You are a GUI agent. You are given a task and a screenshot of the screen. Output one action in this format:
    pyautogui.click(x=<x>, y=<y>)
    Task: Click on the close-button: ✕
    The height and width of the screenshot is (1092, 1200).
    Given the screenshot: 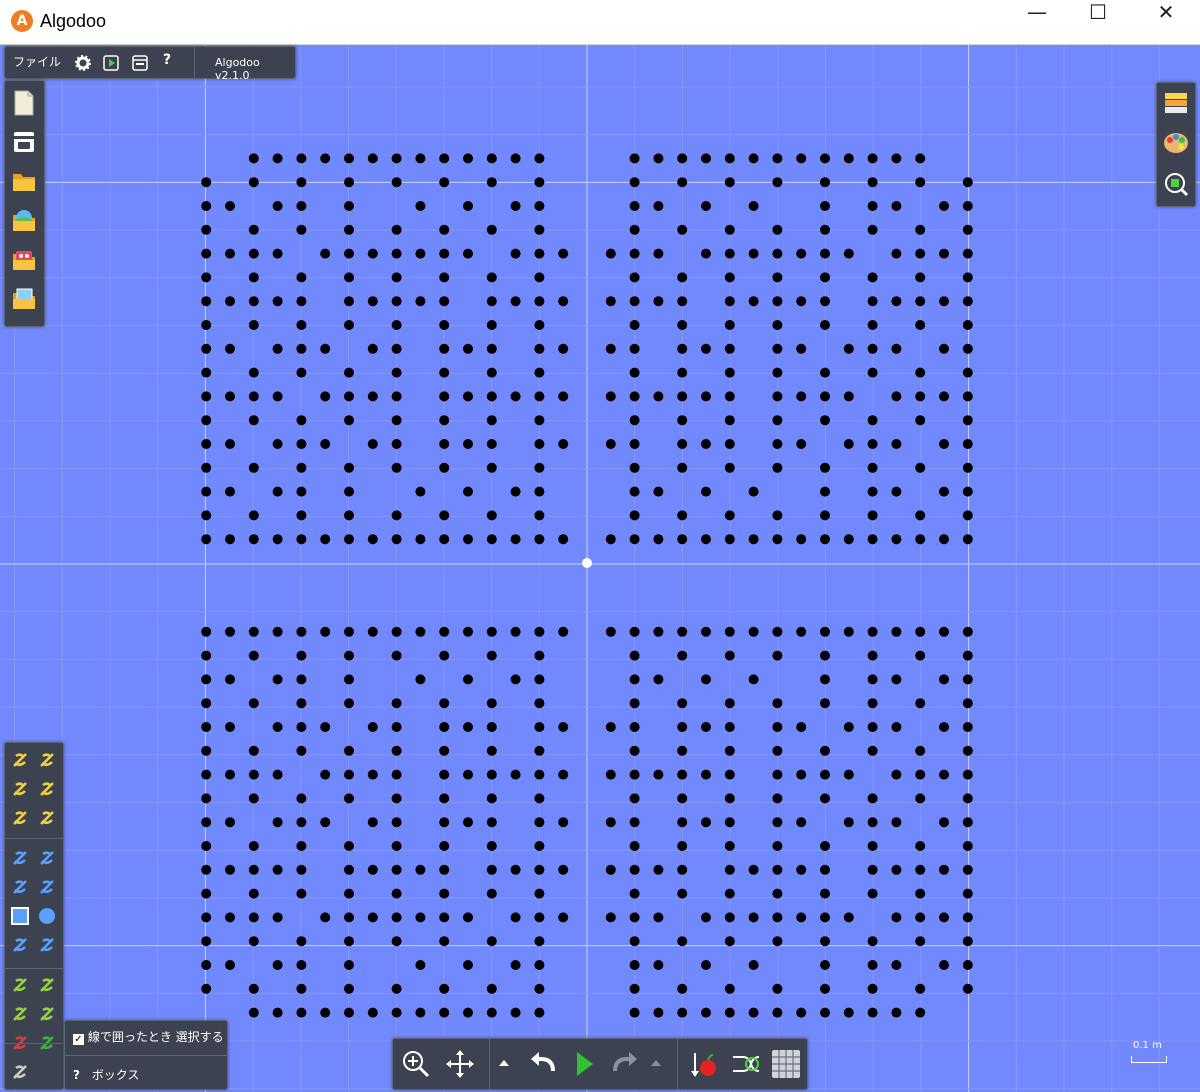 What is the action you would take?
    pyautogui.click(x=1166, y=22)
    